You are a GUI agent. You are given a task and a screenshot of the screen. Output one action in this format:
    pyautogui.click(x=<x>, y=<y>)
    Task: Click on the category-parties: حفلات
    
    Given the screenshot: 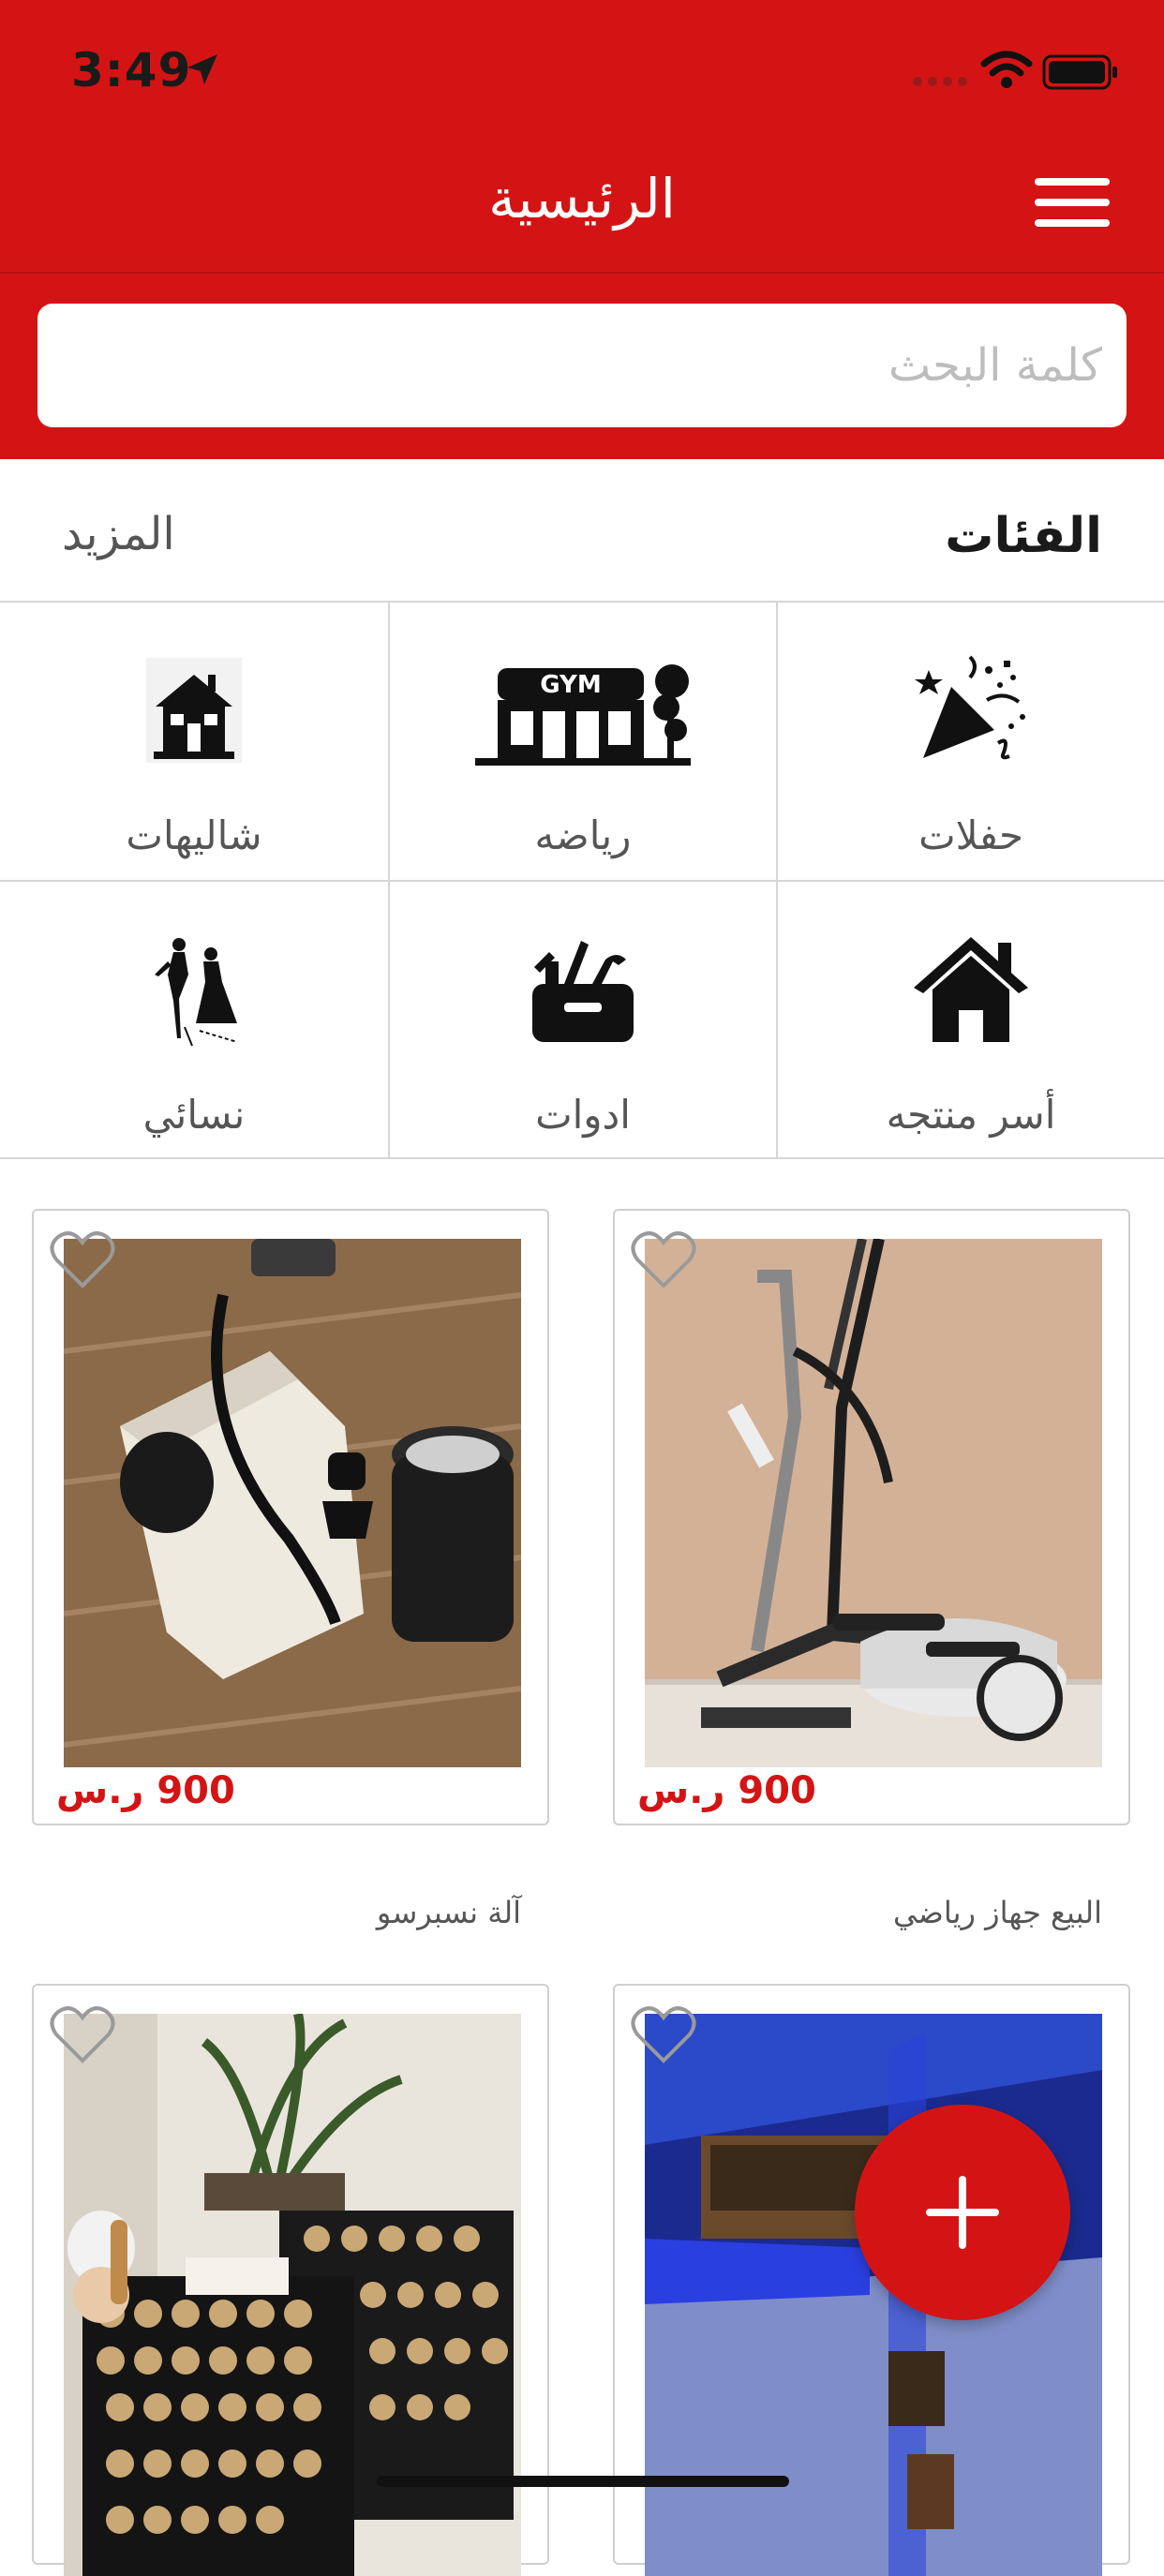 What is the action you would take?
    pyautogui.click(x=970, y=741)
    